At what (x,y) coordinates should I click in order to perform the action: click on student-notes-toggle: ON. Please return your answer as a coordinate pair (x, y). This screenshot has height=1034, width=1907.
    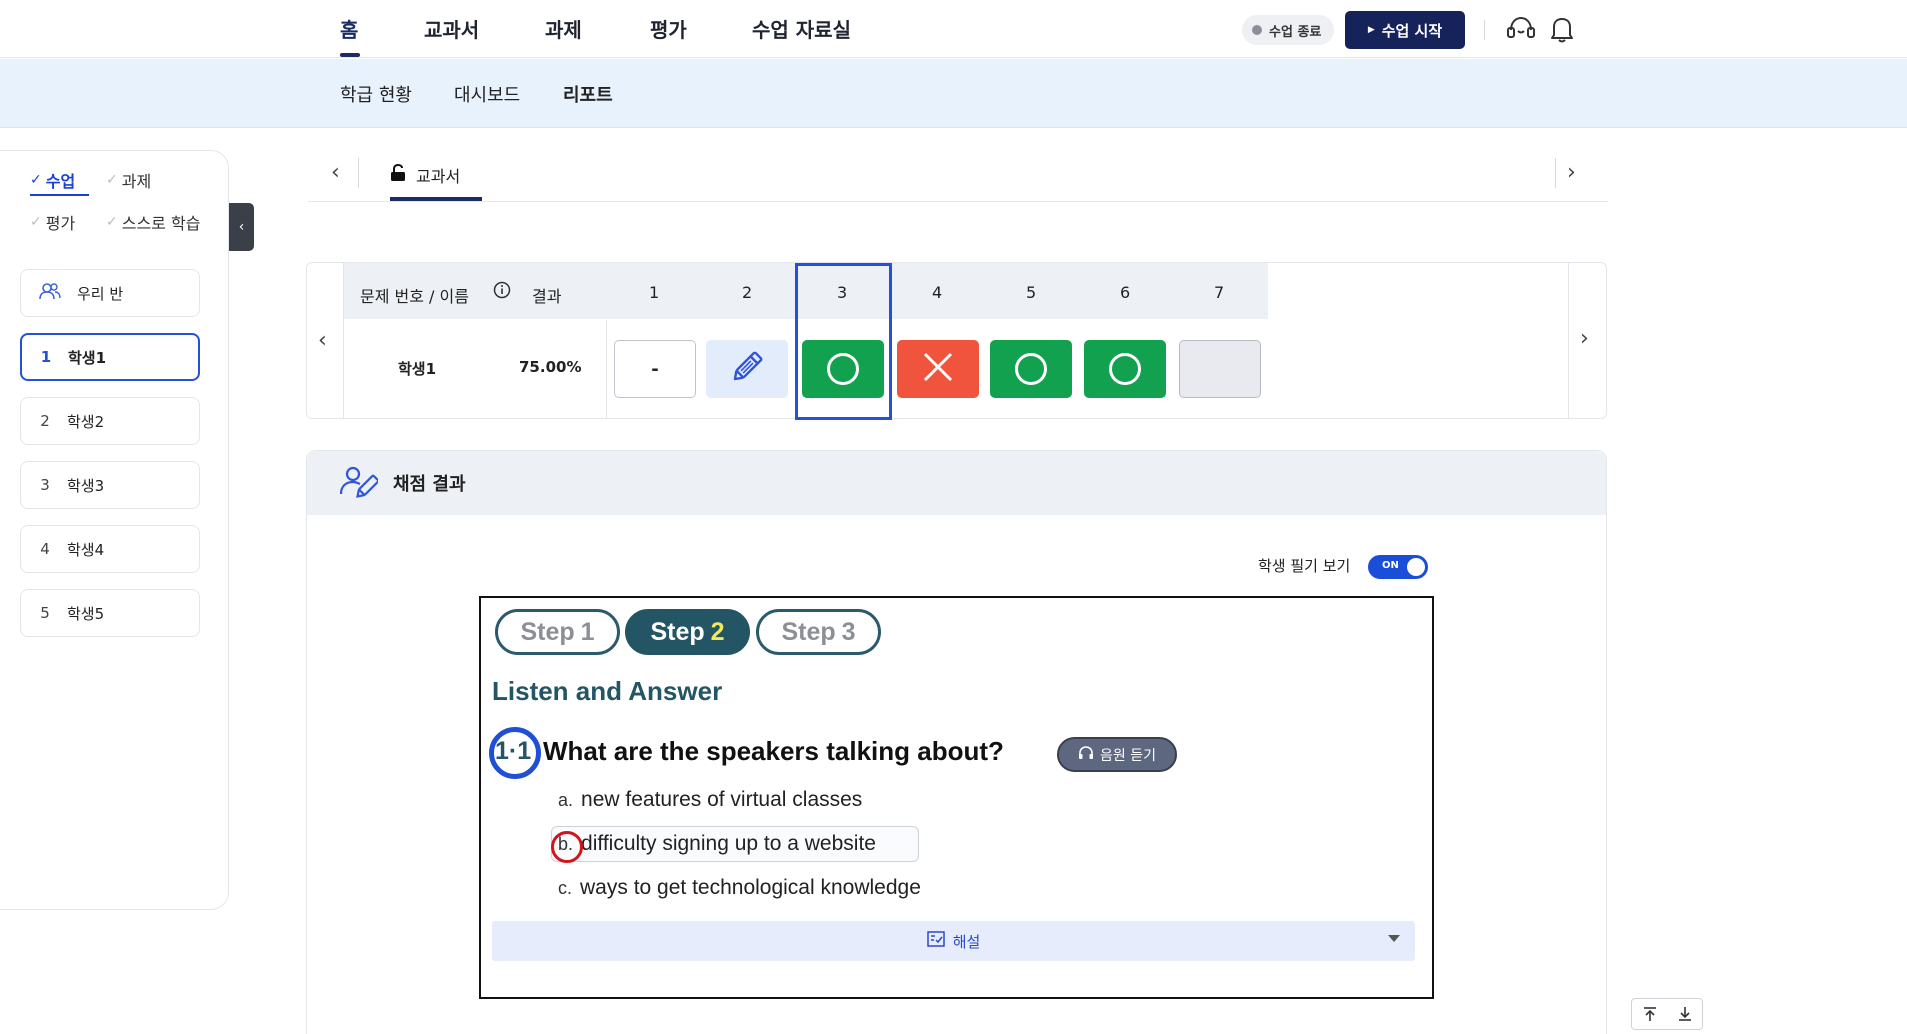
    Looking at the image, I should click on (1398, 567).